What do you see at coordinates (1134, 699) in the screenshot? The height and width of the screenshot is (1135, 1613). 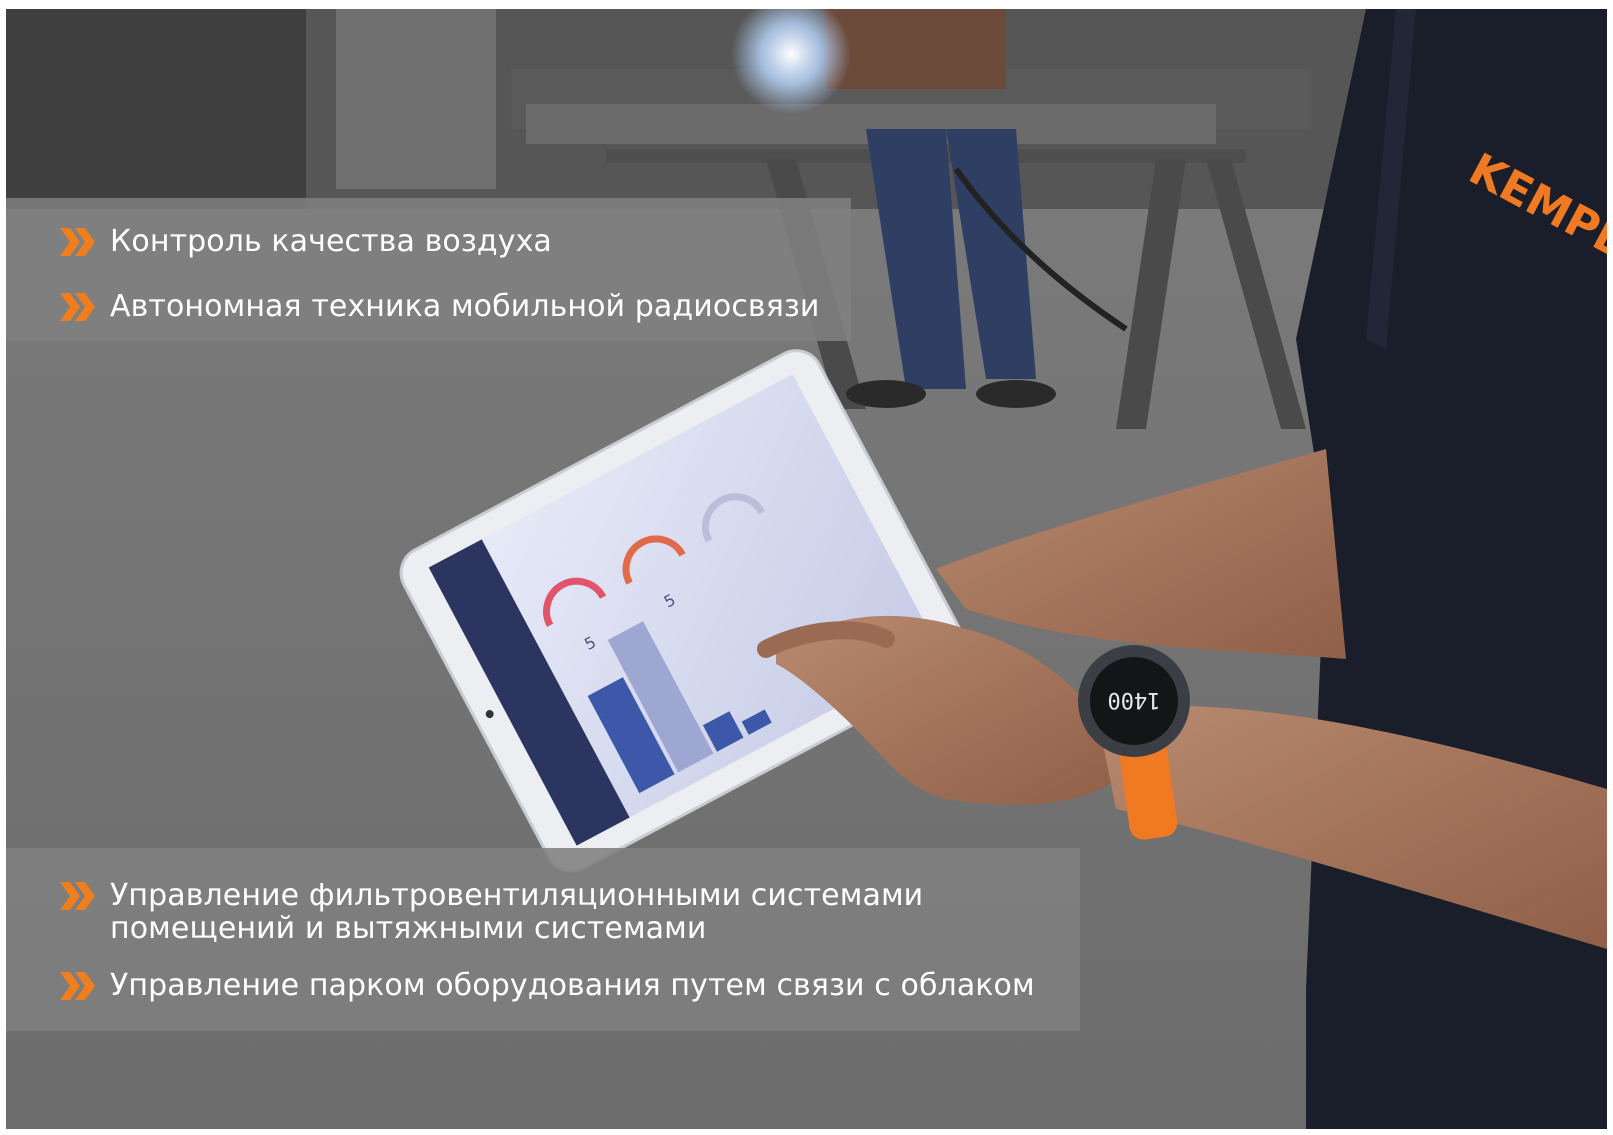 I see `svg-text: 1400` at bounding box center [1134, 699].